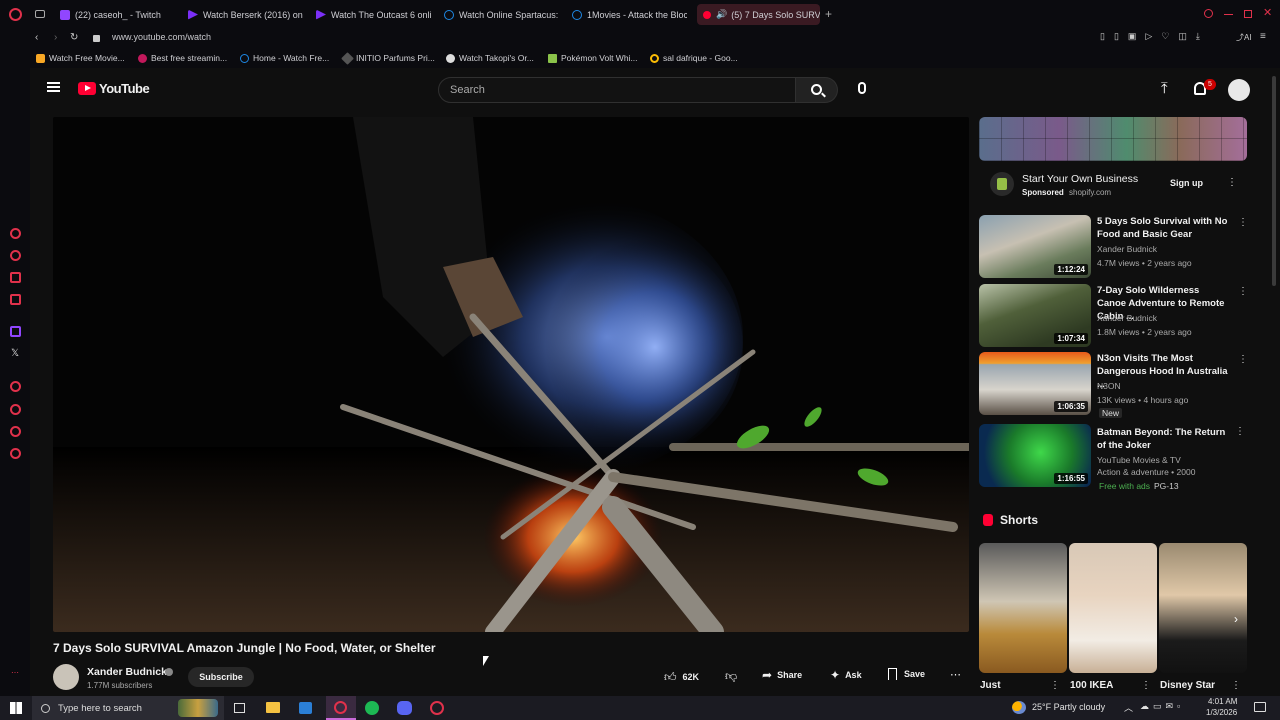 The height and width of the screenshot is (720, 1280). I want to click on ad-more-icon: ⋮, so click(1232, 182).